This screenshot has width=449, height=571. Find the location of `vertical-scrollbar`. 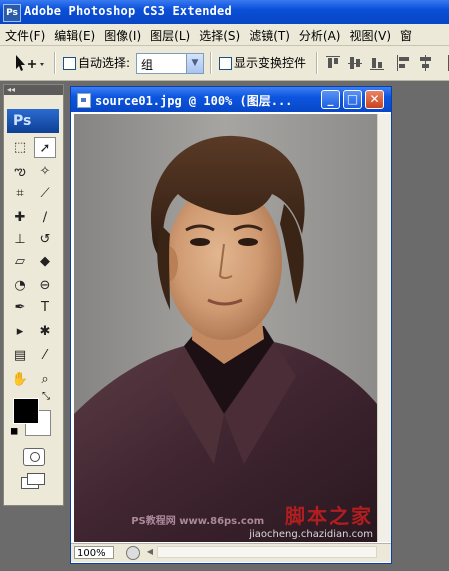

vertical-scrollbar is located at coordinates (384, 328).